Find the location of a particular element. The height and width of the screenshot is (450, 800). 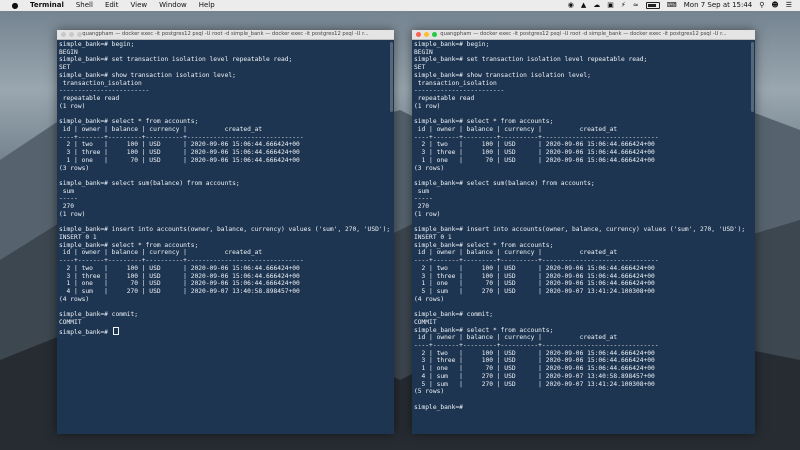

menu-edit: Edit is located at coordinates (112, 5).